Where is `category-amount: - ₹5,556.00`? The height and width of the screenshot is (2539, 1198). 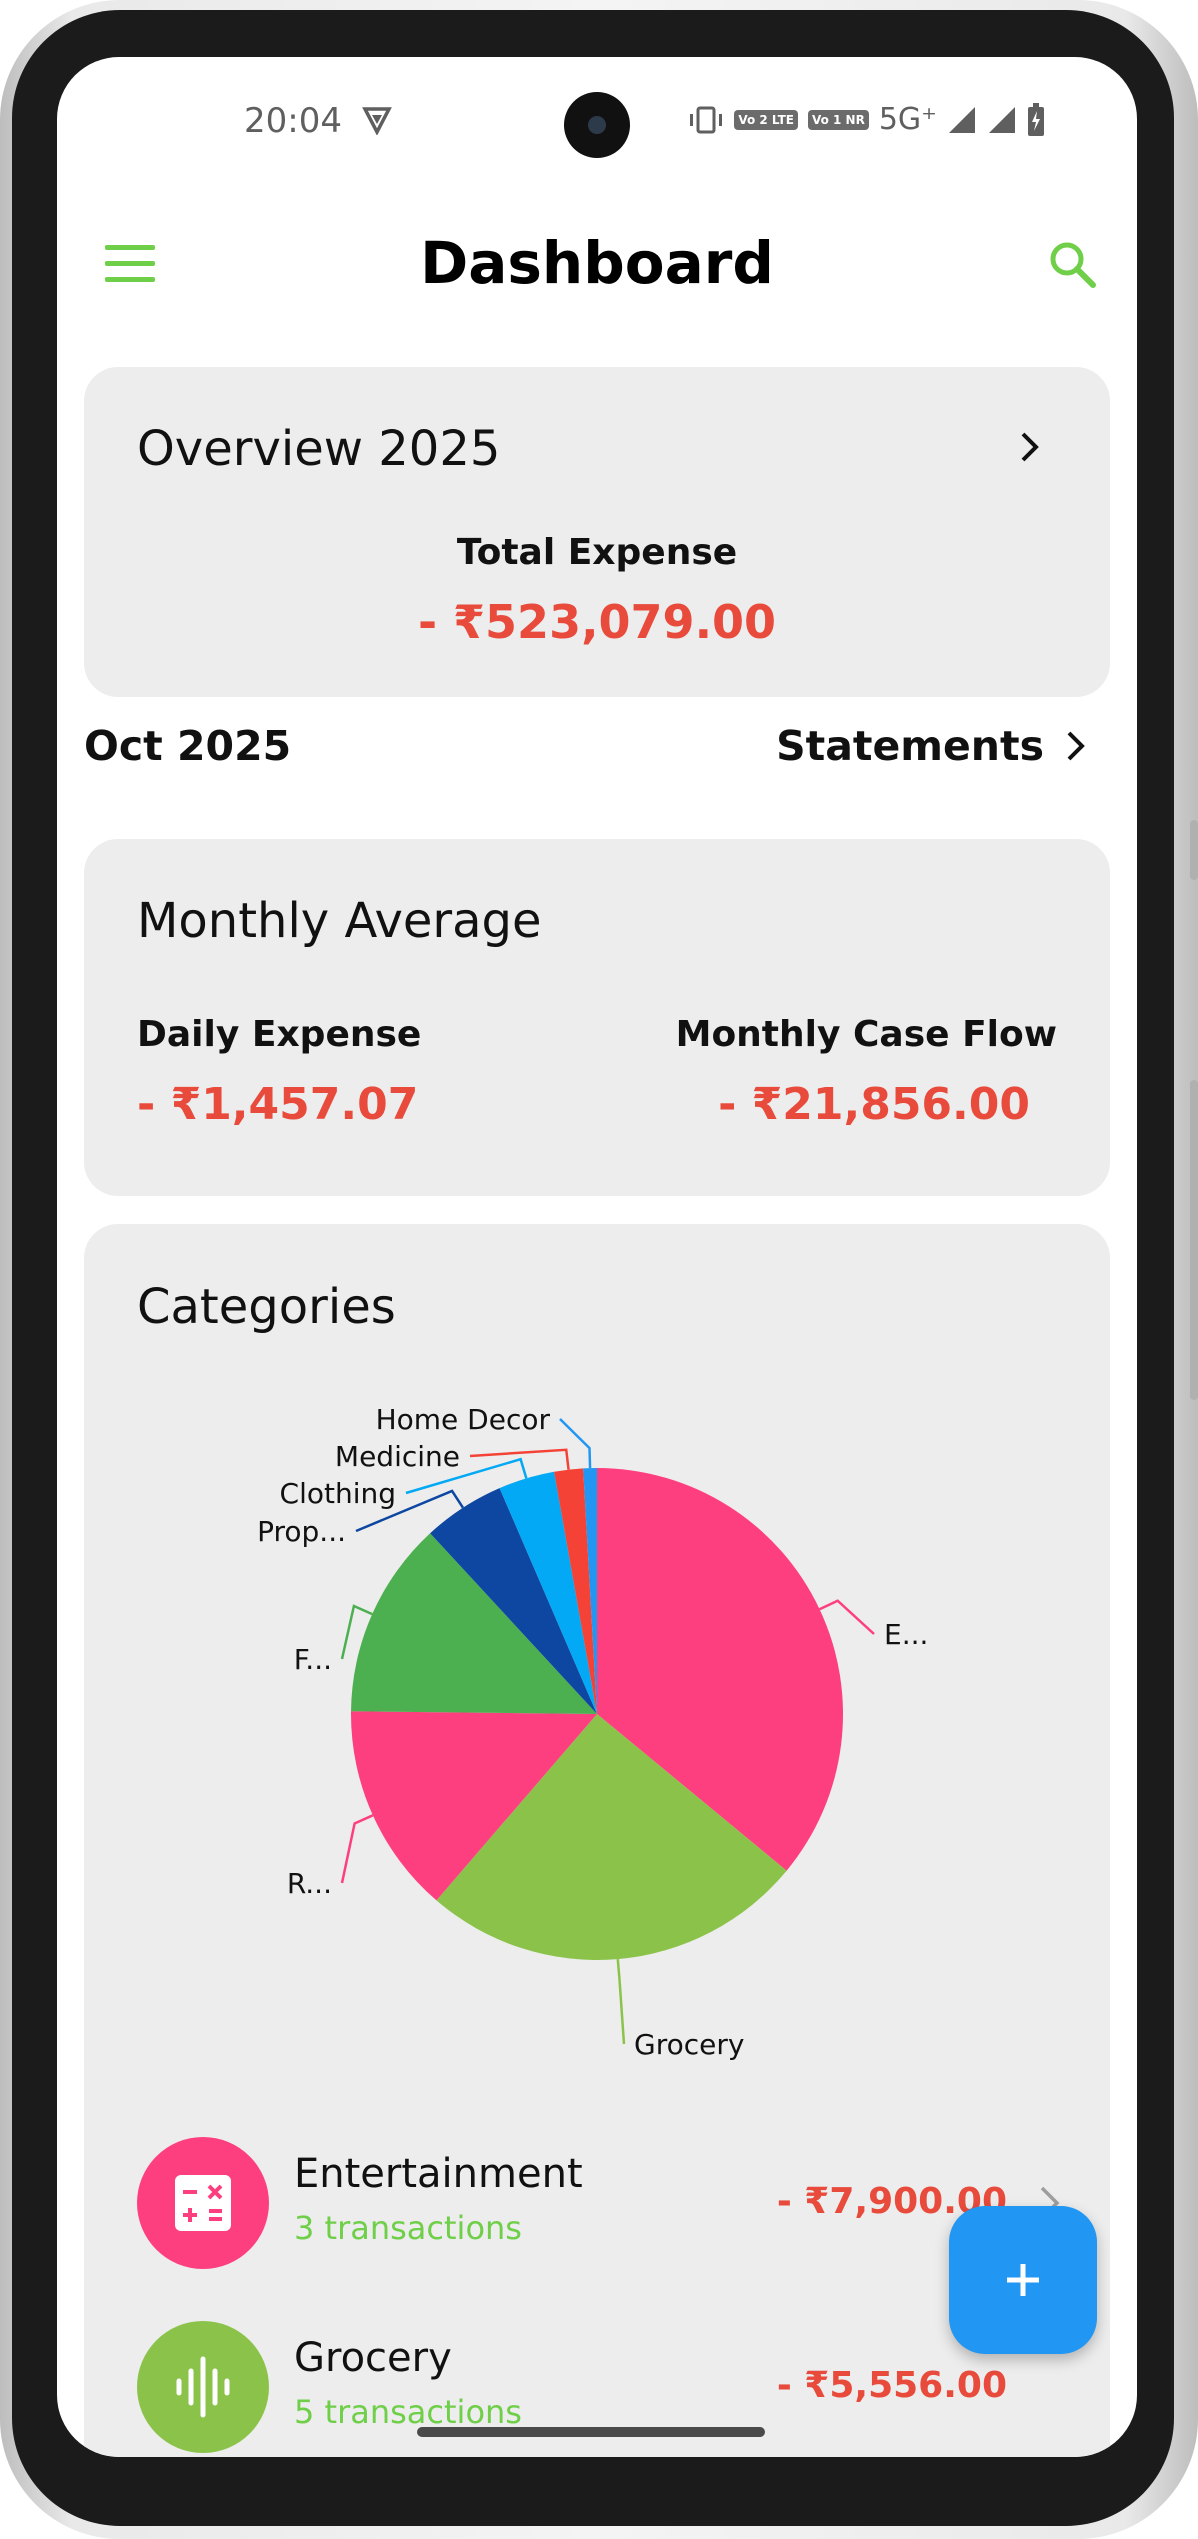
category-amount: - ₹5,556.00 is located at coordinates (891, 2385).